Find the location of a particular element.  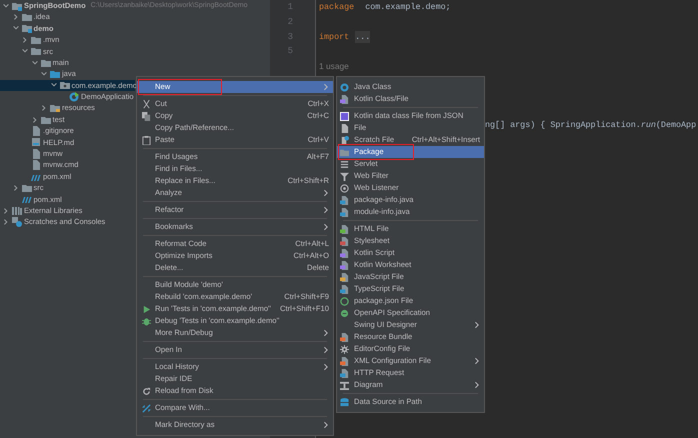

gear-icon is located at coordinates (344, 349).